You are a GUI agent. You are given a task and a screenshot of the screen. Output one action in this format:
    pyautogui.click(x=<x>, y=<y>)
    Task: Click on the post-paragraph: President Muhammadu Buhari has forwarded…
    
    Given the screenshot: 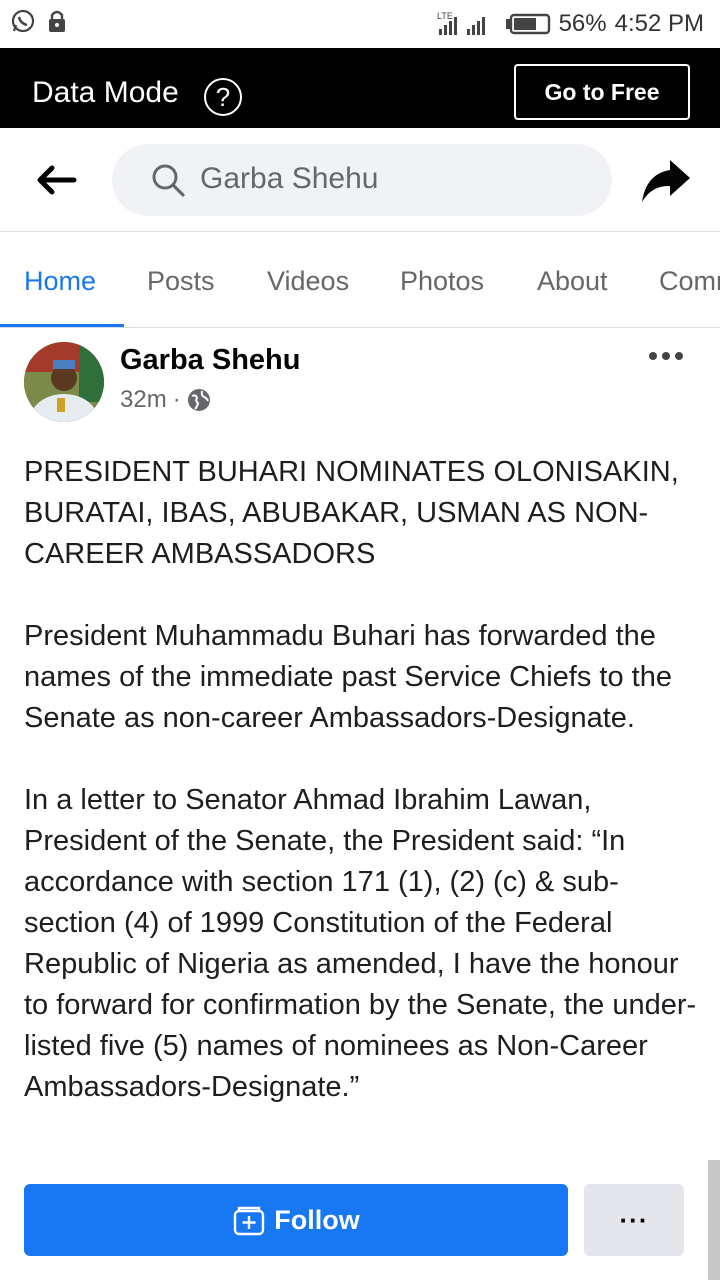 What is the action you would take?
    pyautogui.click(x=348, y=677)
    